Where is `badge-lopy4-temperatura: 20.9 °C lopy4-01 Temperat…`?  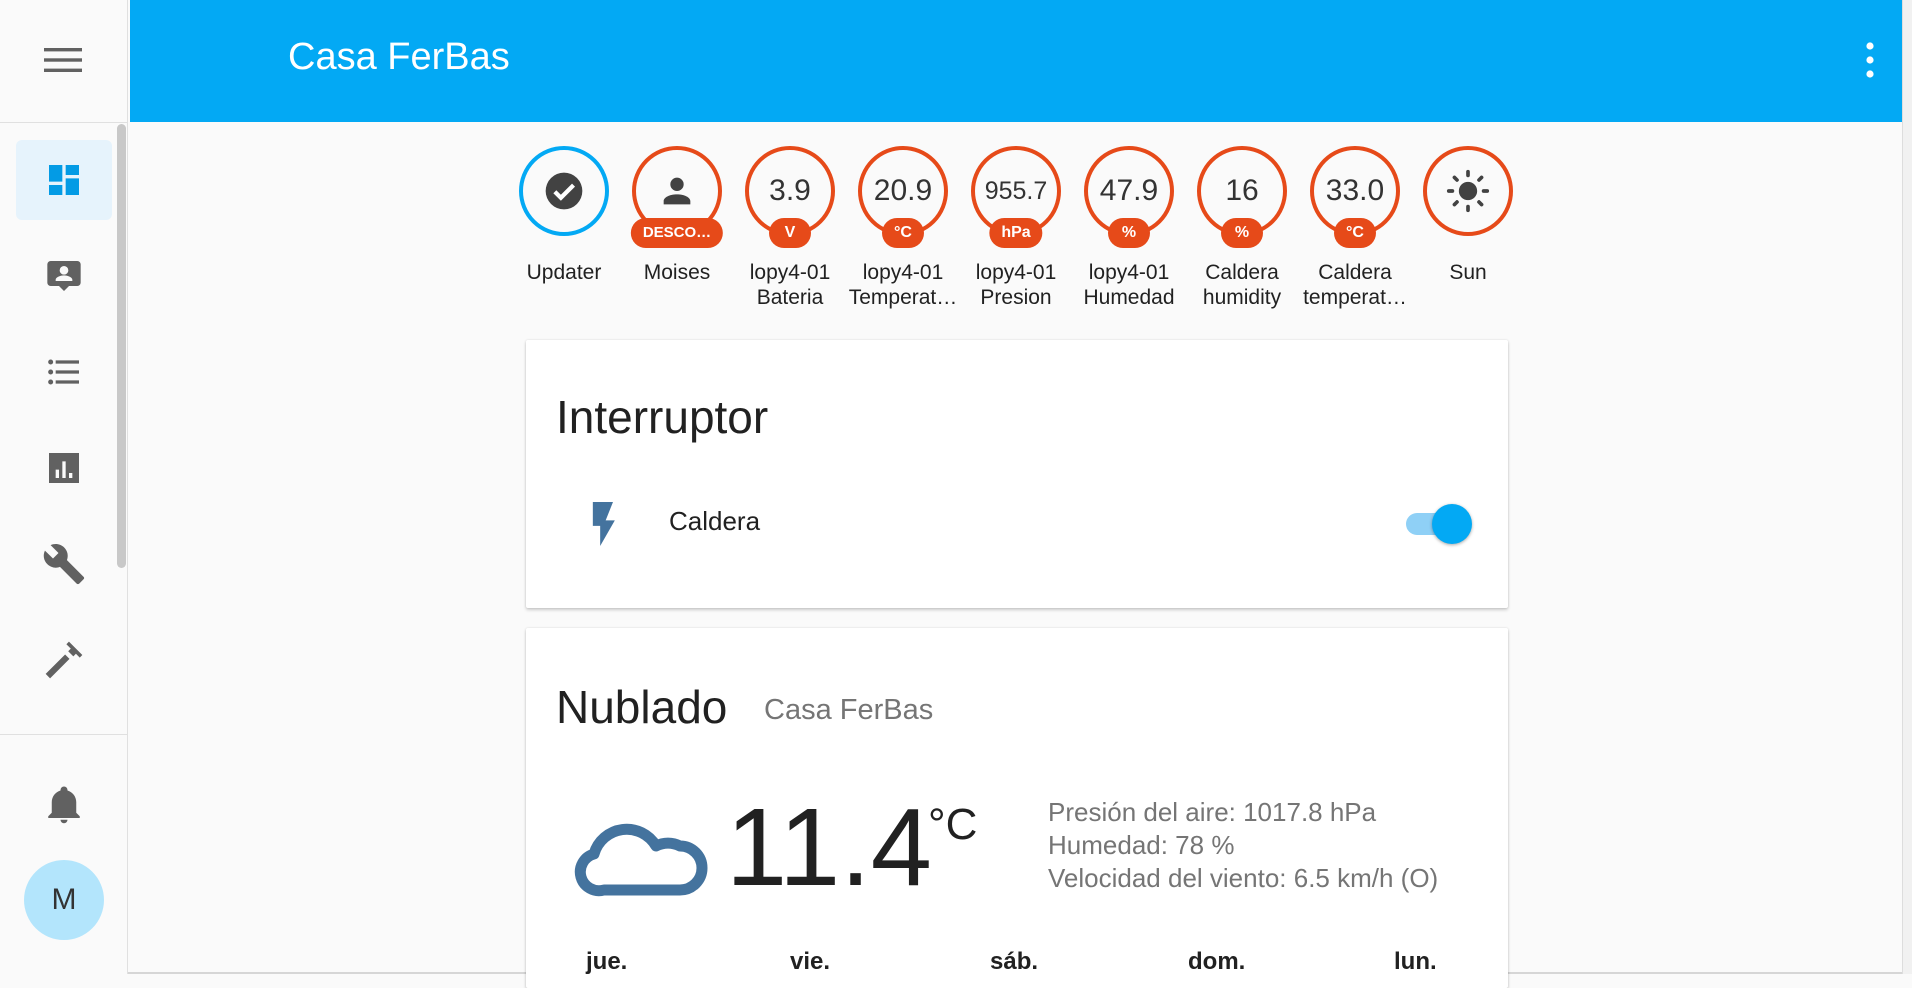 badge-lopy4-temperatura: 20.9 °C lopy4-01 Temperat… is located at coordinates (903, 228).